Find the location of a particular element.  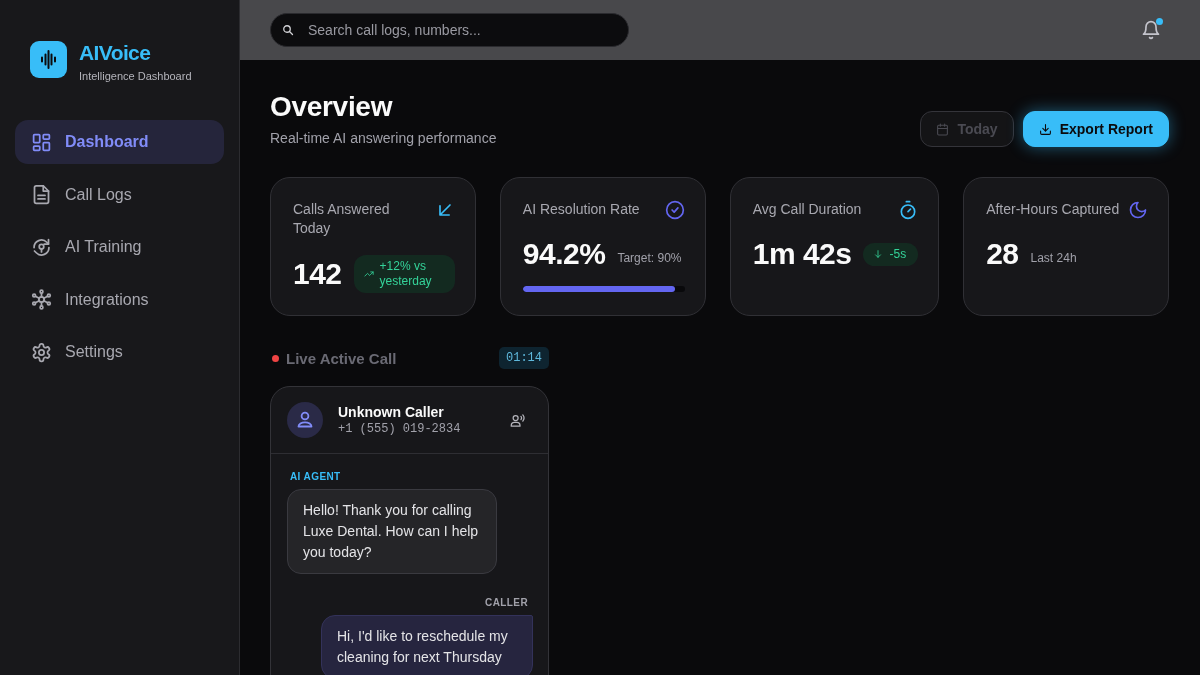

document-icon is located at coordinates (41, 194).